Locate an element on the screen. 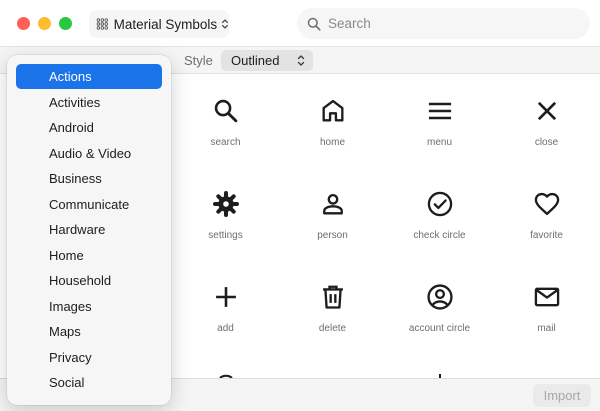 The width and height of the screenshot is (600, 411). icon-cell-account-circle: account circle is located at coordinates (439, 306).